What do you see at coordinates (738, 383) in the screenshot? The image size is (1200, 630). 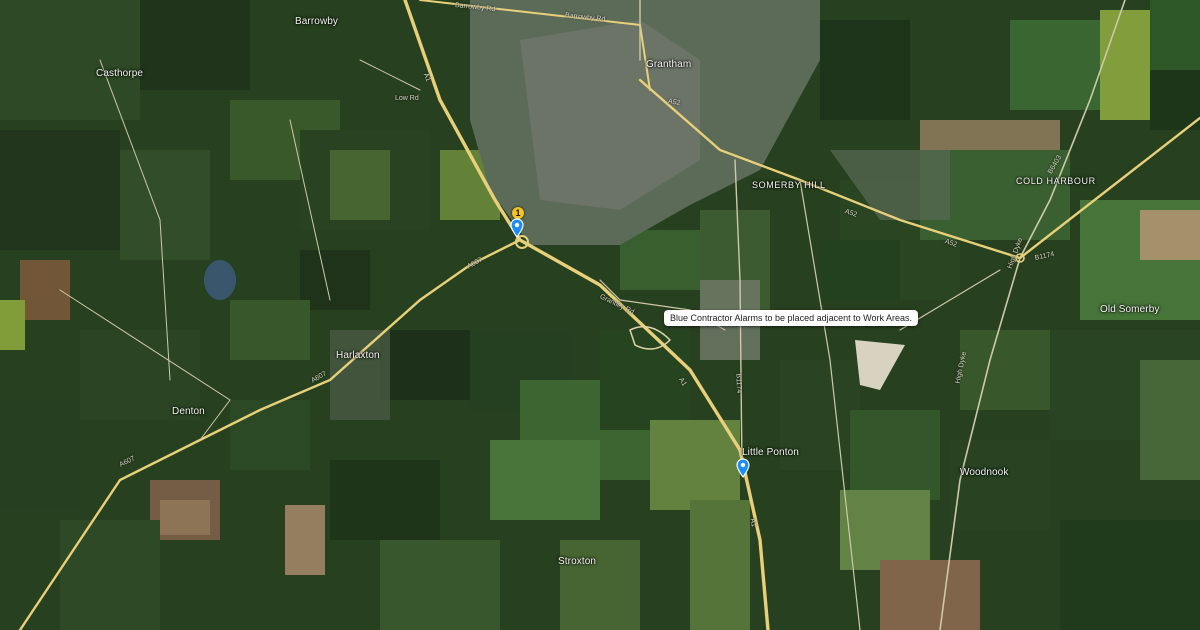 I see `road-label: B1174` at bounding box center [738, 383].